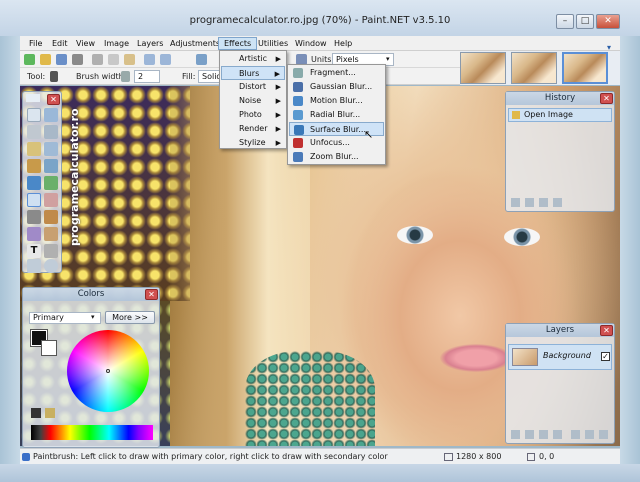  Describe the element at coordinates (529, 434) in the screenshot. I see `delete-layer-icon` at that location.